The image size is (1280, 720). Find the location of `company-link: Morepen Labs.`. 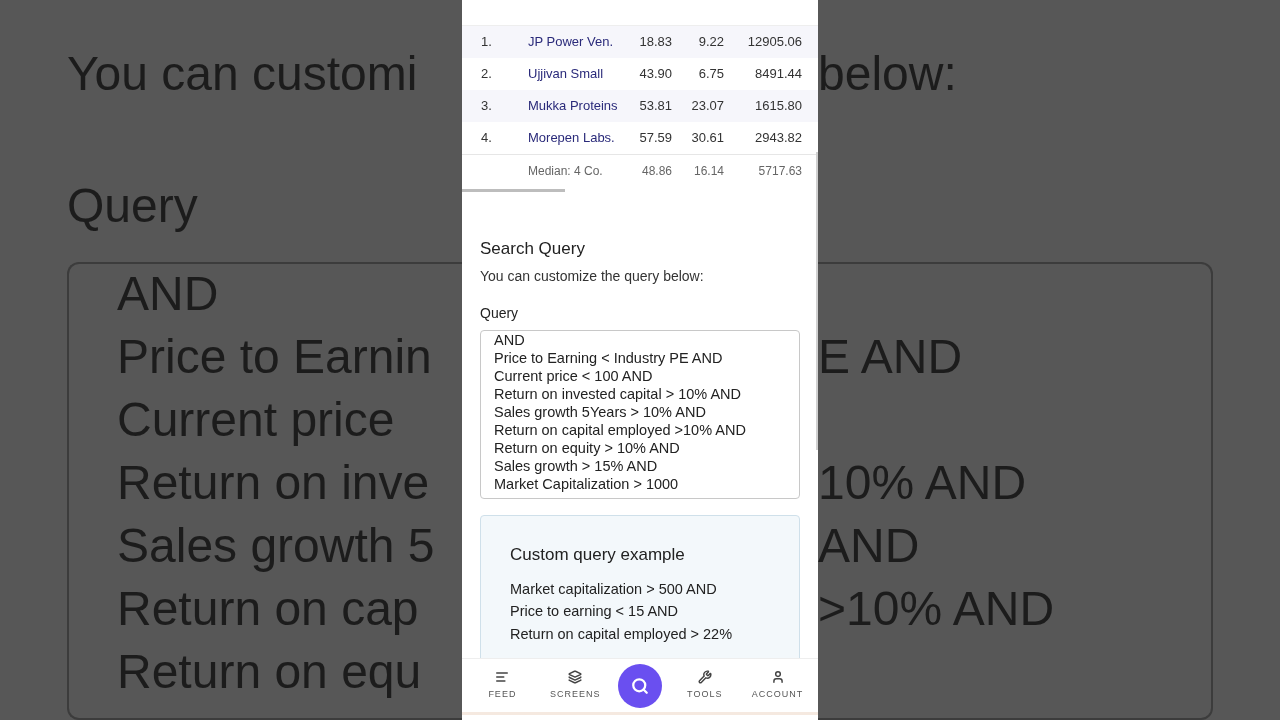

company-link: Morepen Labs. is located at coordinates (574, 138).